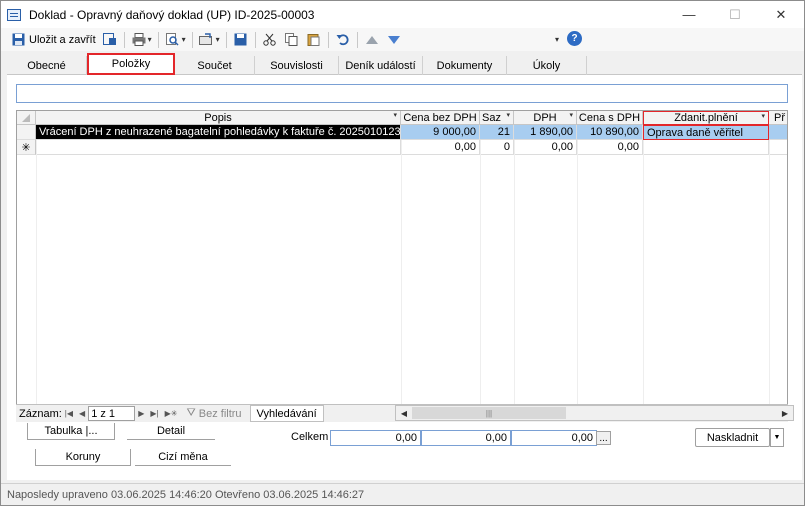 Image resolution: width=805 pixels, height=506 pixels. What do you see at coordinates (171, 413) in the screenshot?
I see `new-record-icon: ▶✳` at bounding box center [171, 413].